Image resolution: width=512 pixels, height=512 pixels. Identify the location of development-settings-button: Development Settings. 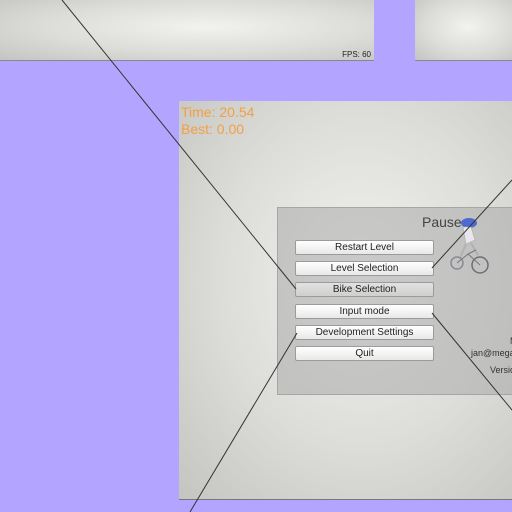
(364, 332).